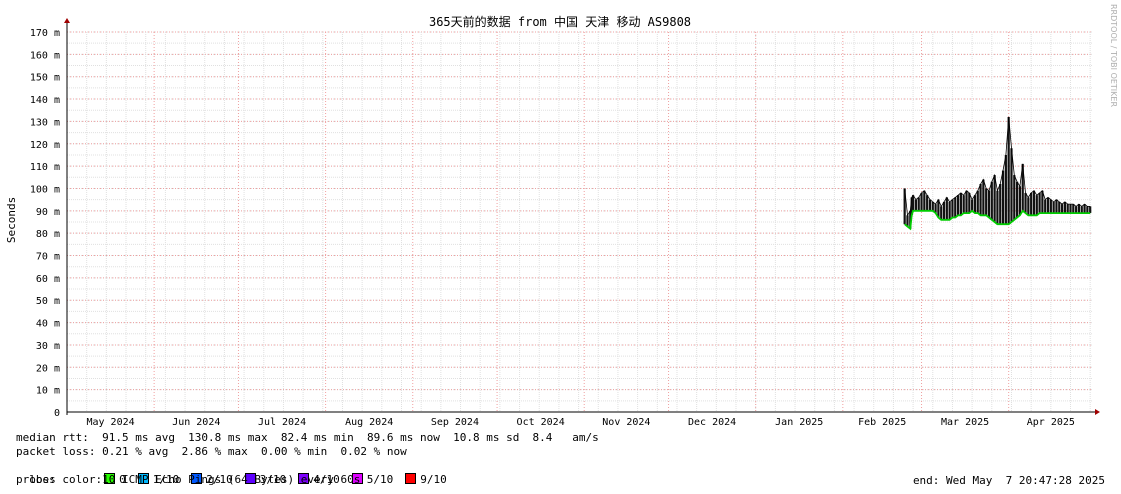 The height and width of the screenshot is (494, 1121). I want to click on x-tick-label: Jan 2025, so click(799, 422).